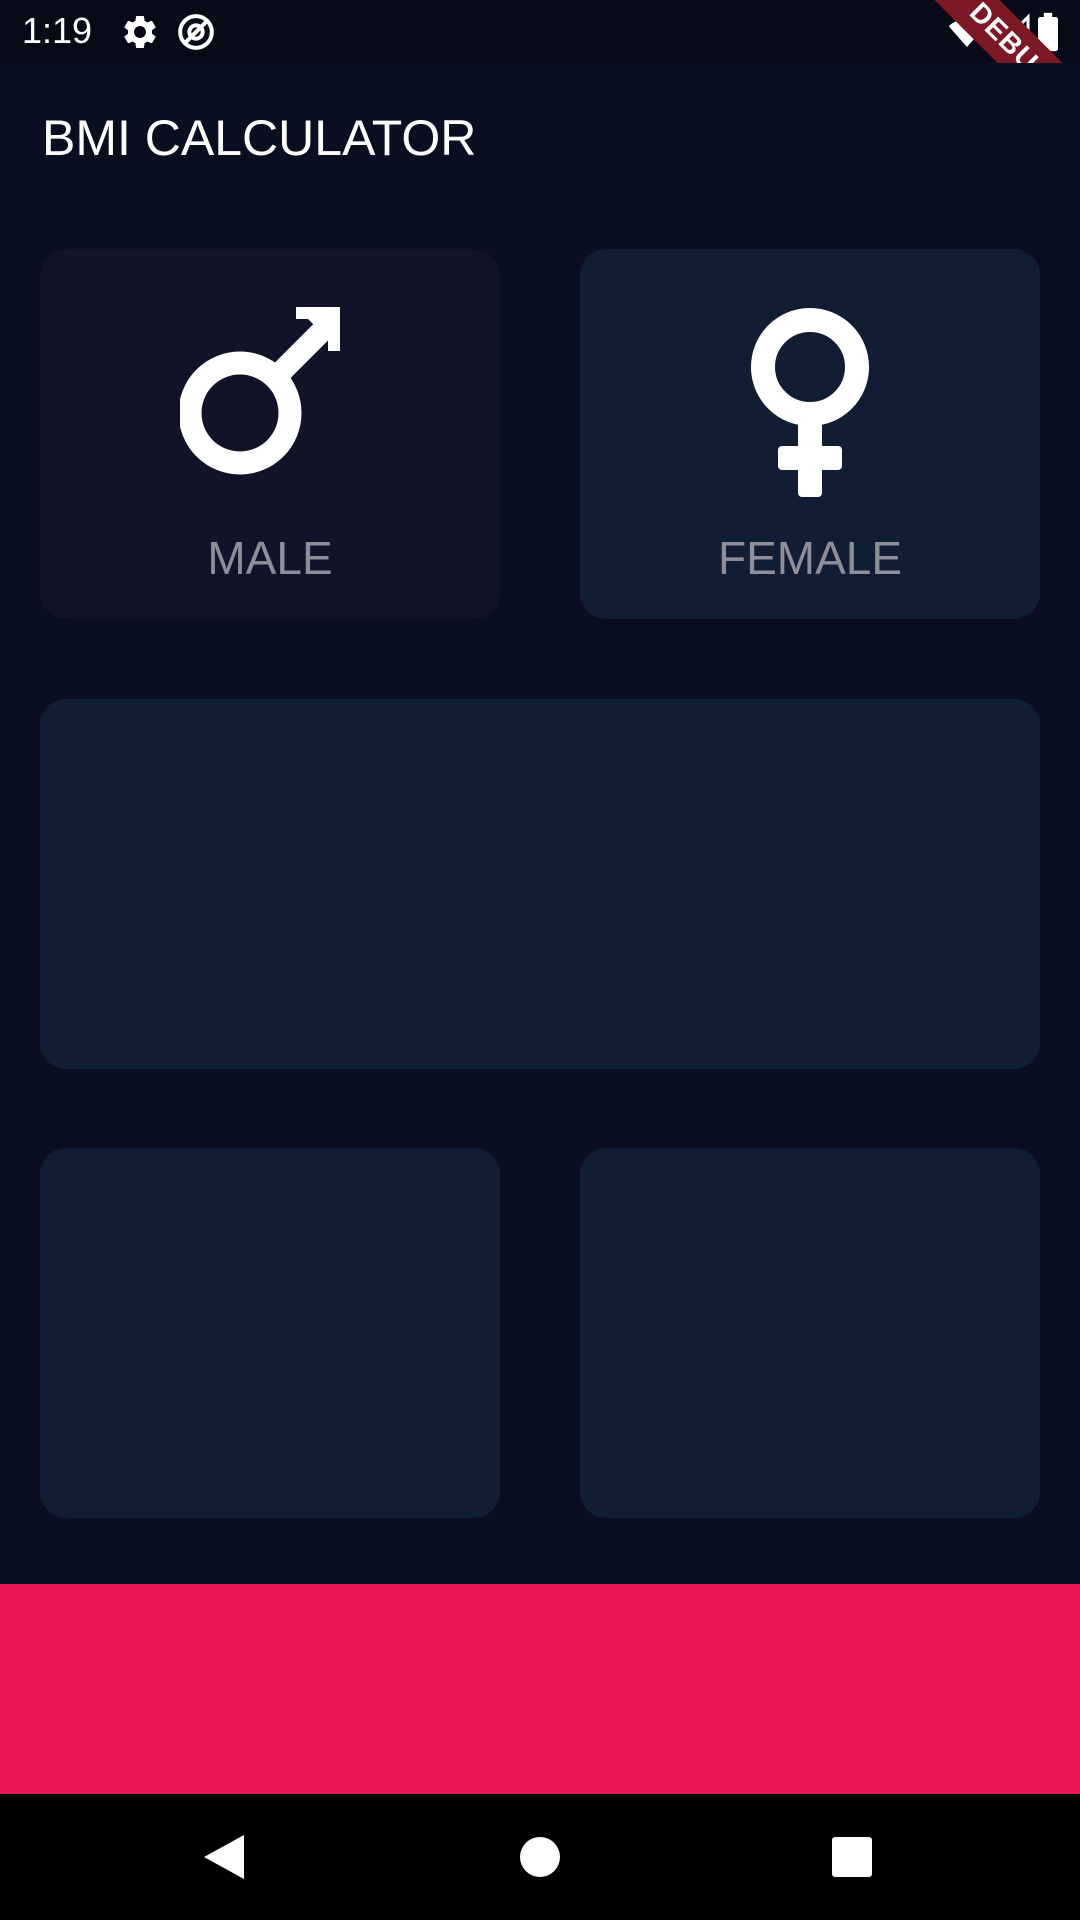  What do you see at coordinates (852, 1857) in the screenshot?
I see `recents-icon` at bounding box center [852, 1857].